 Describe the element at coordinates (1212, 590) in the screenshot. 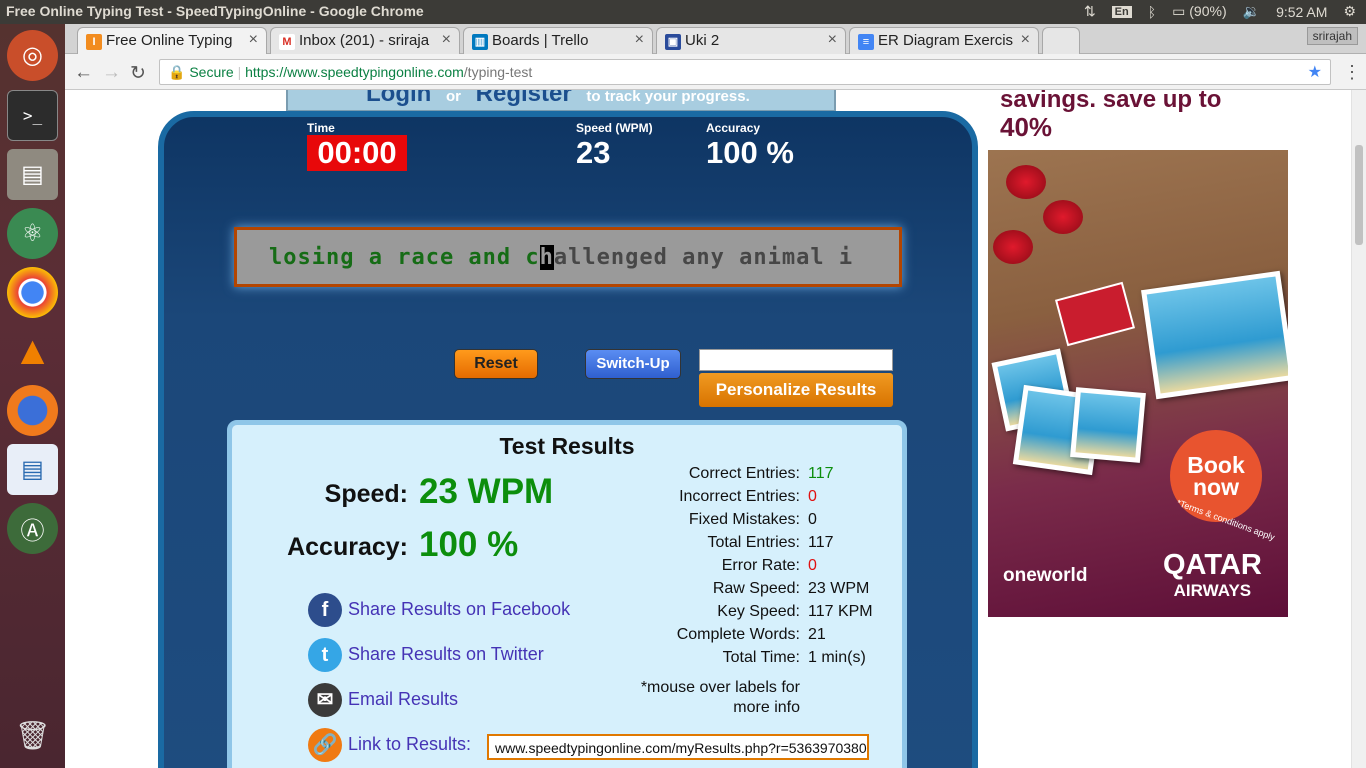

I see `qatar-brand-sub: AIRWAYS` at that location.